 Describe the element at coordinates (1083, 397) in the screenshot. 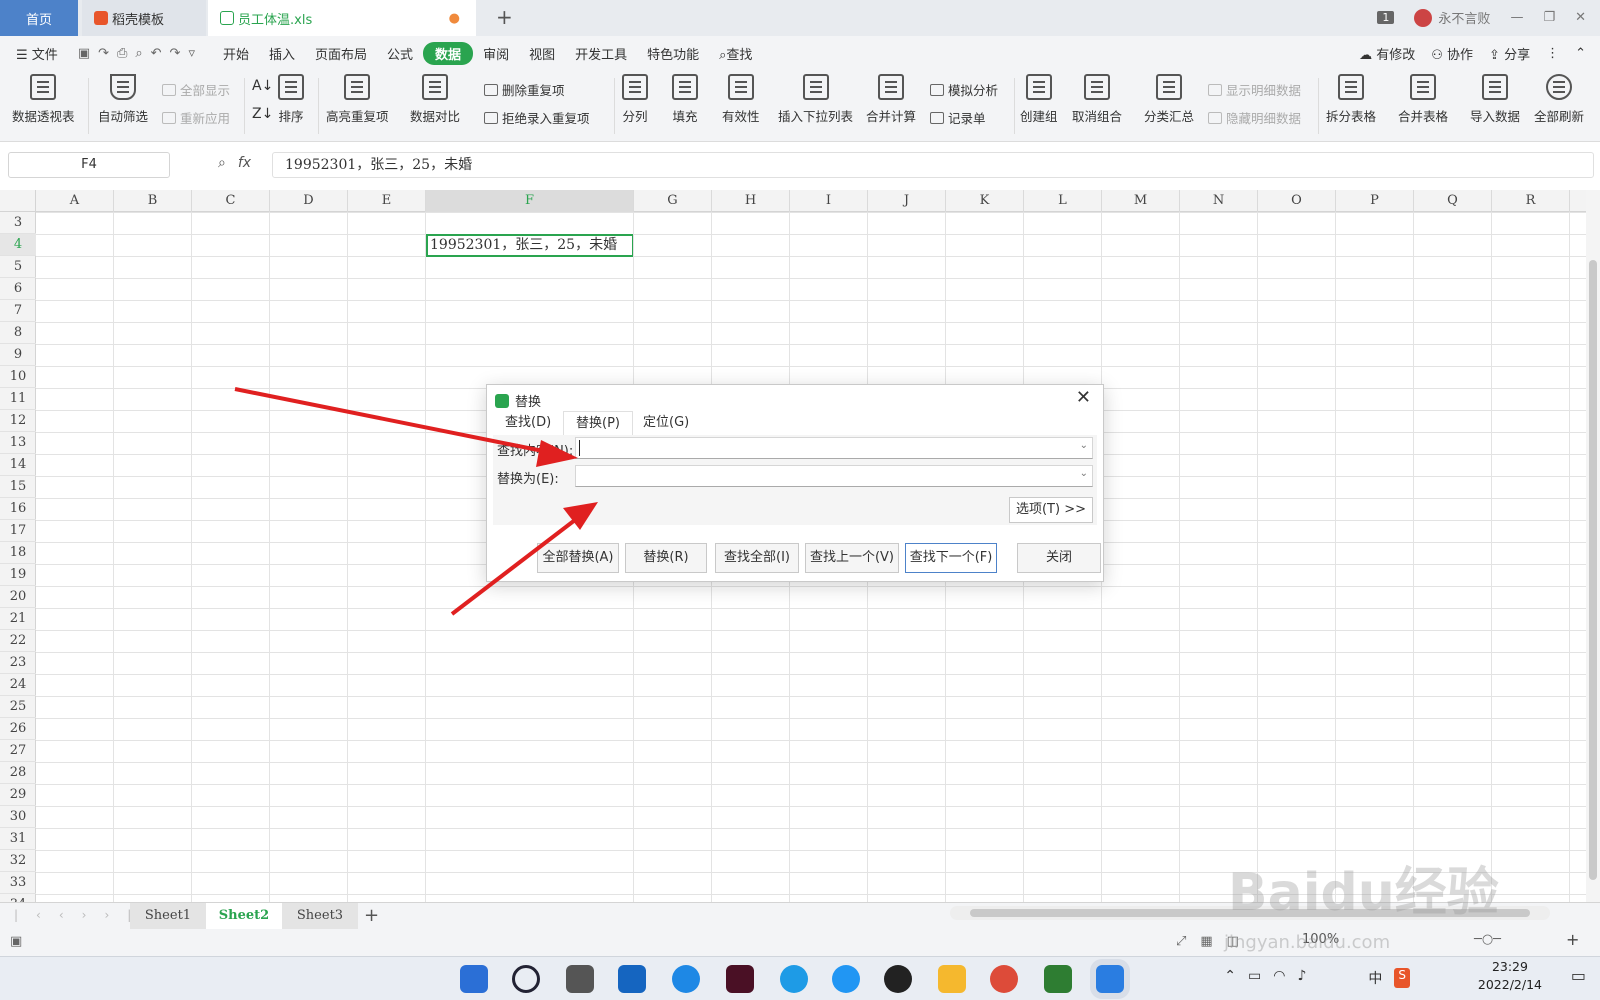

I see `close-icon: ✕` at that location.